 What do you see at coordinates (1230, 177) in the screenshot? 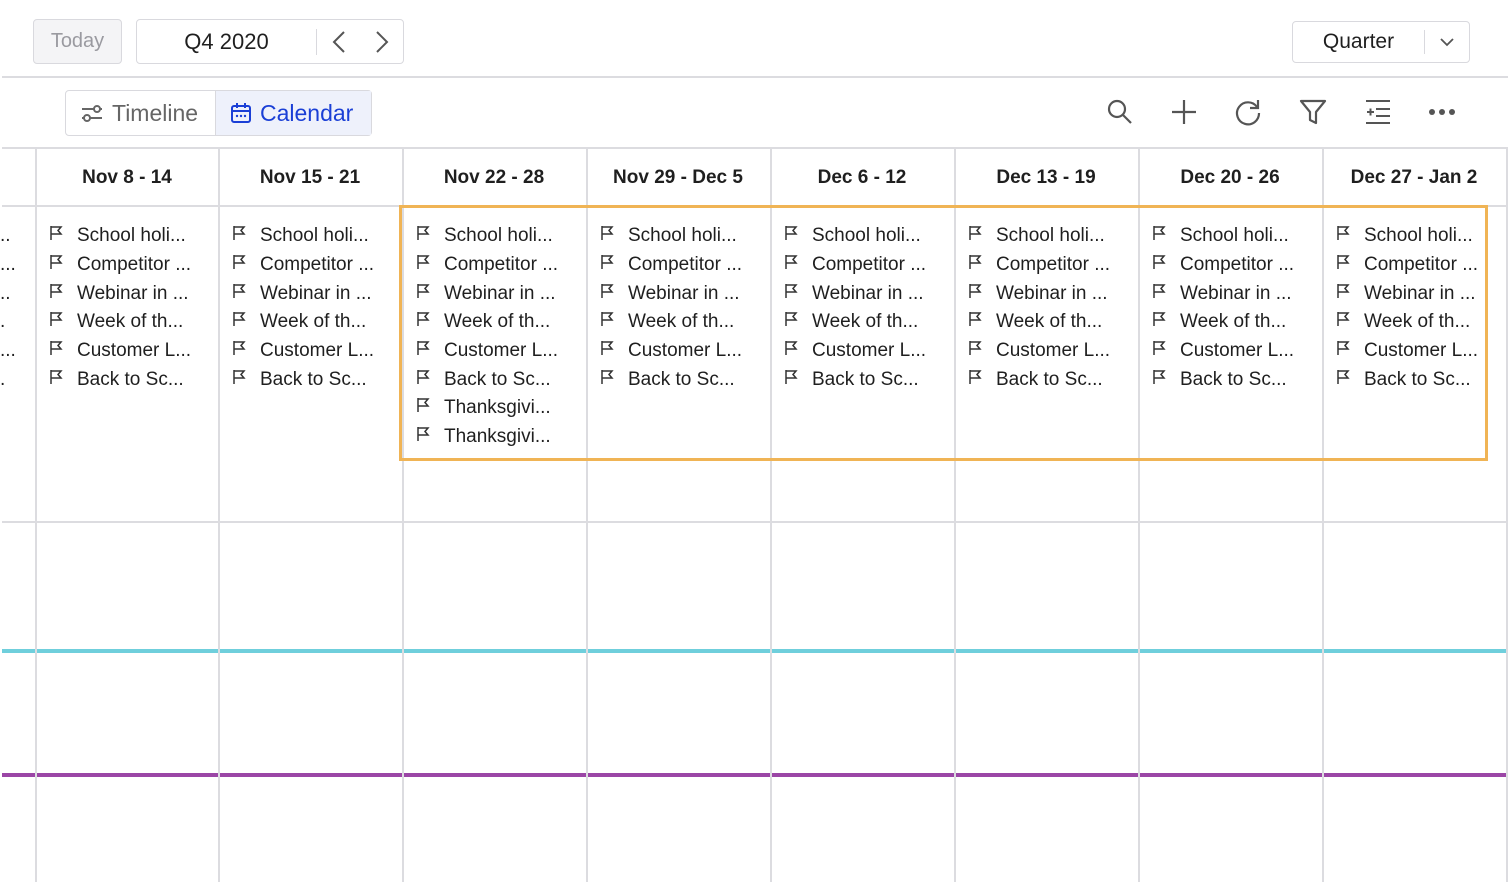
I see `week-header: Dec 20 - 26` at bounding box center [1230, 177].